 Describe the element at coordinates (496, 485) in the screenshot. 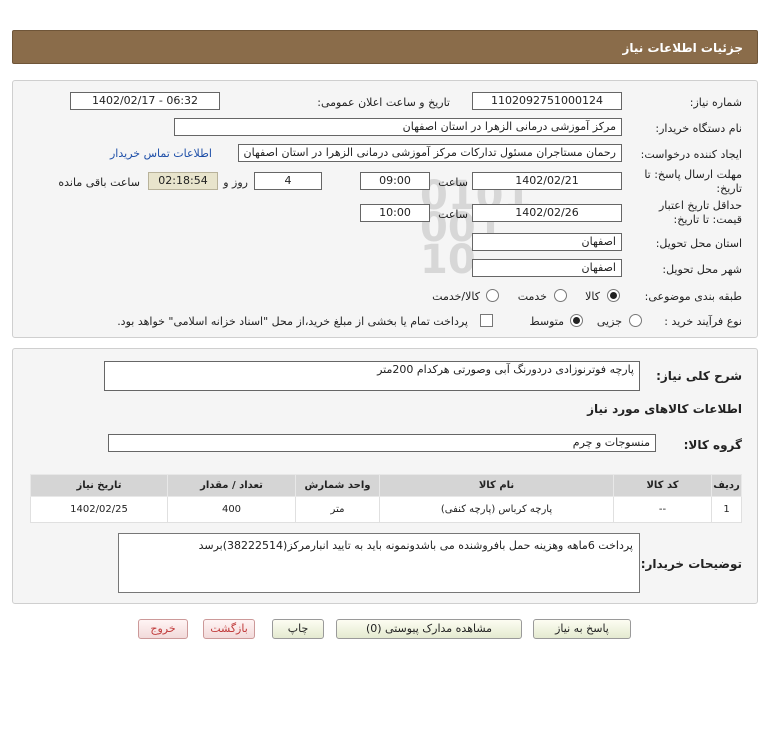

I see `col-item-name: نام کالا` at that location.